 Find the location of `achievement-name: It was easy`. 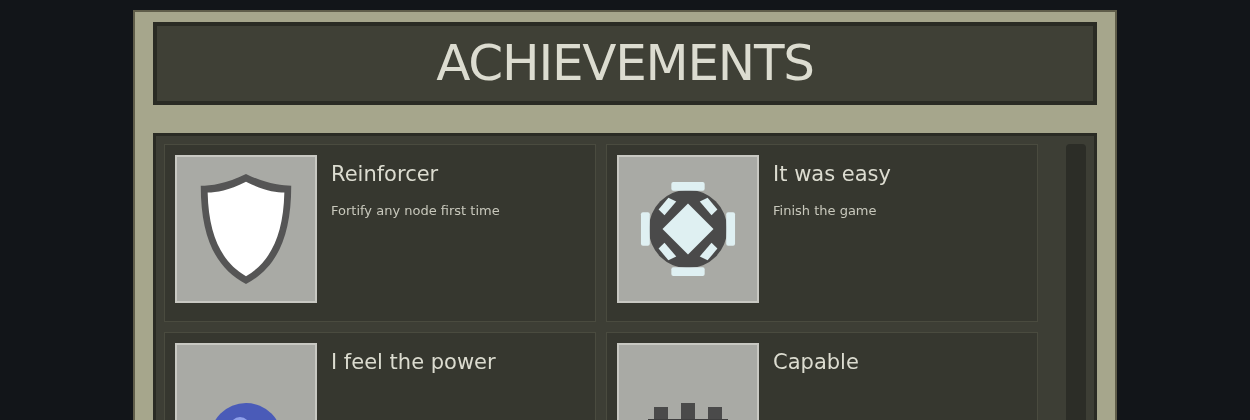

achievement-name: It was easy is located at coordinates (832, 174).